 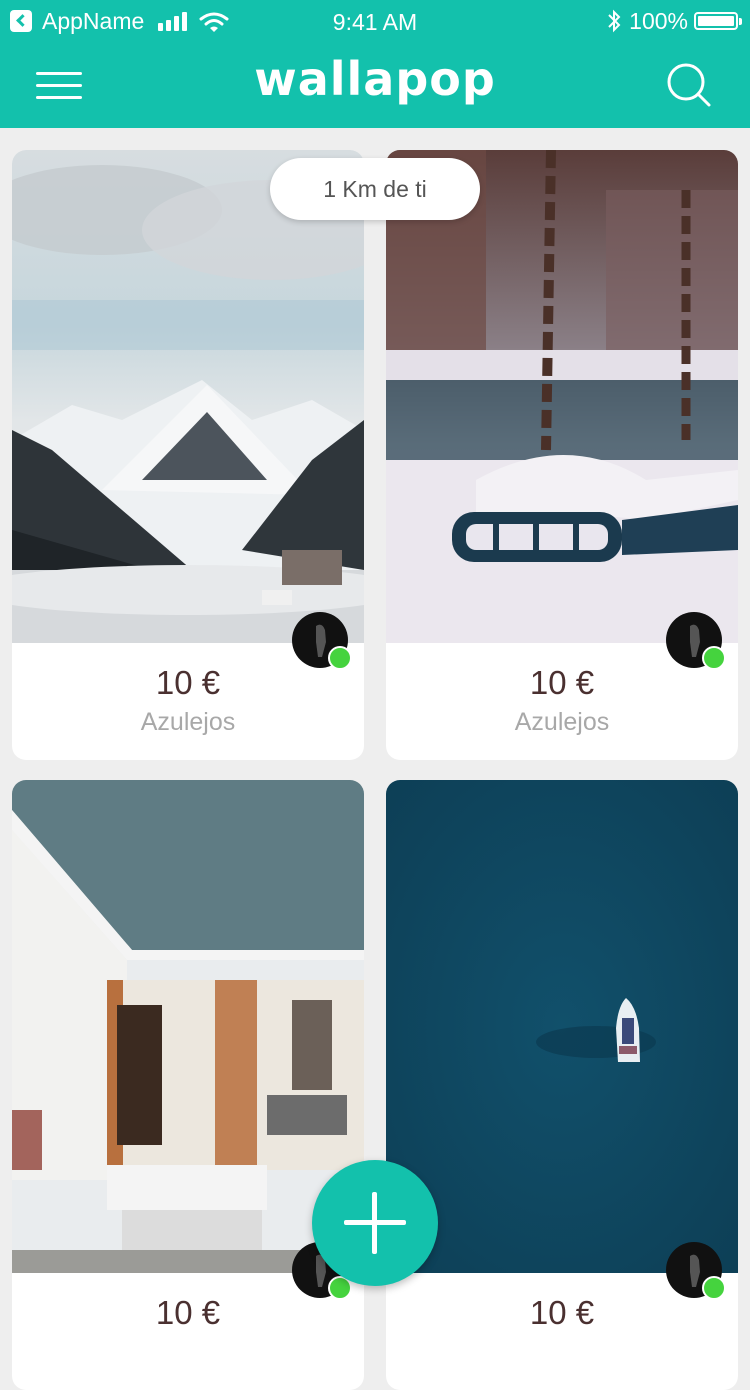 What do you see at coordinates (375, 189) in the screenshot?
I see `distance-filter-pill: 1 Km de ti` at bounding box center [375, 189].